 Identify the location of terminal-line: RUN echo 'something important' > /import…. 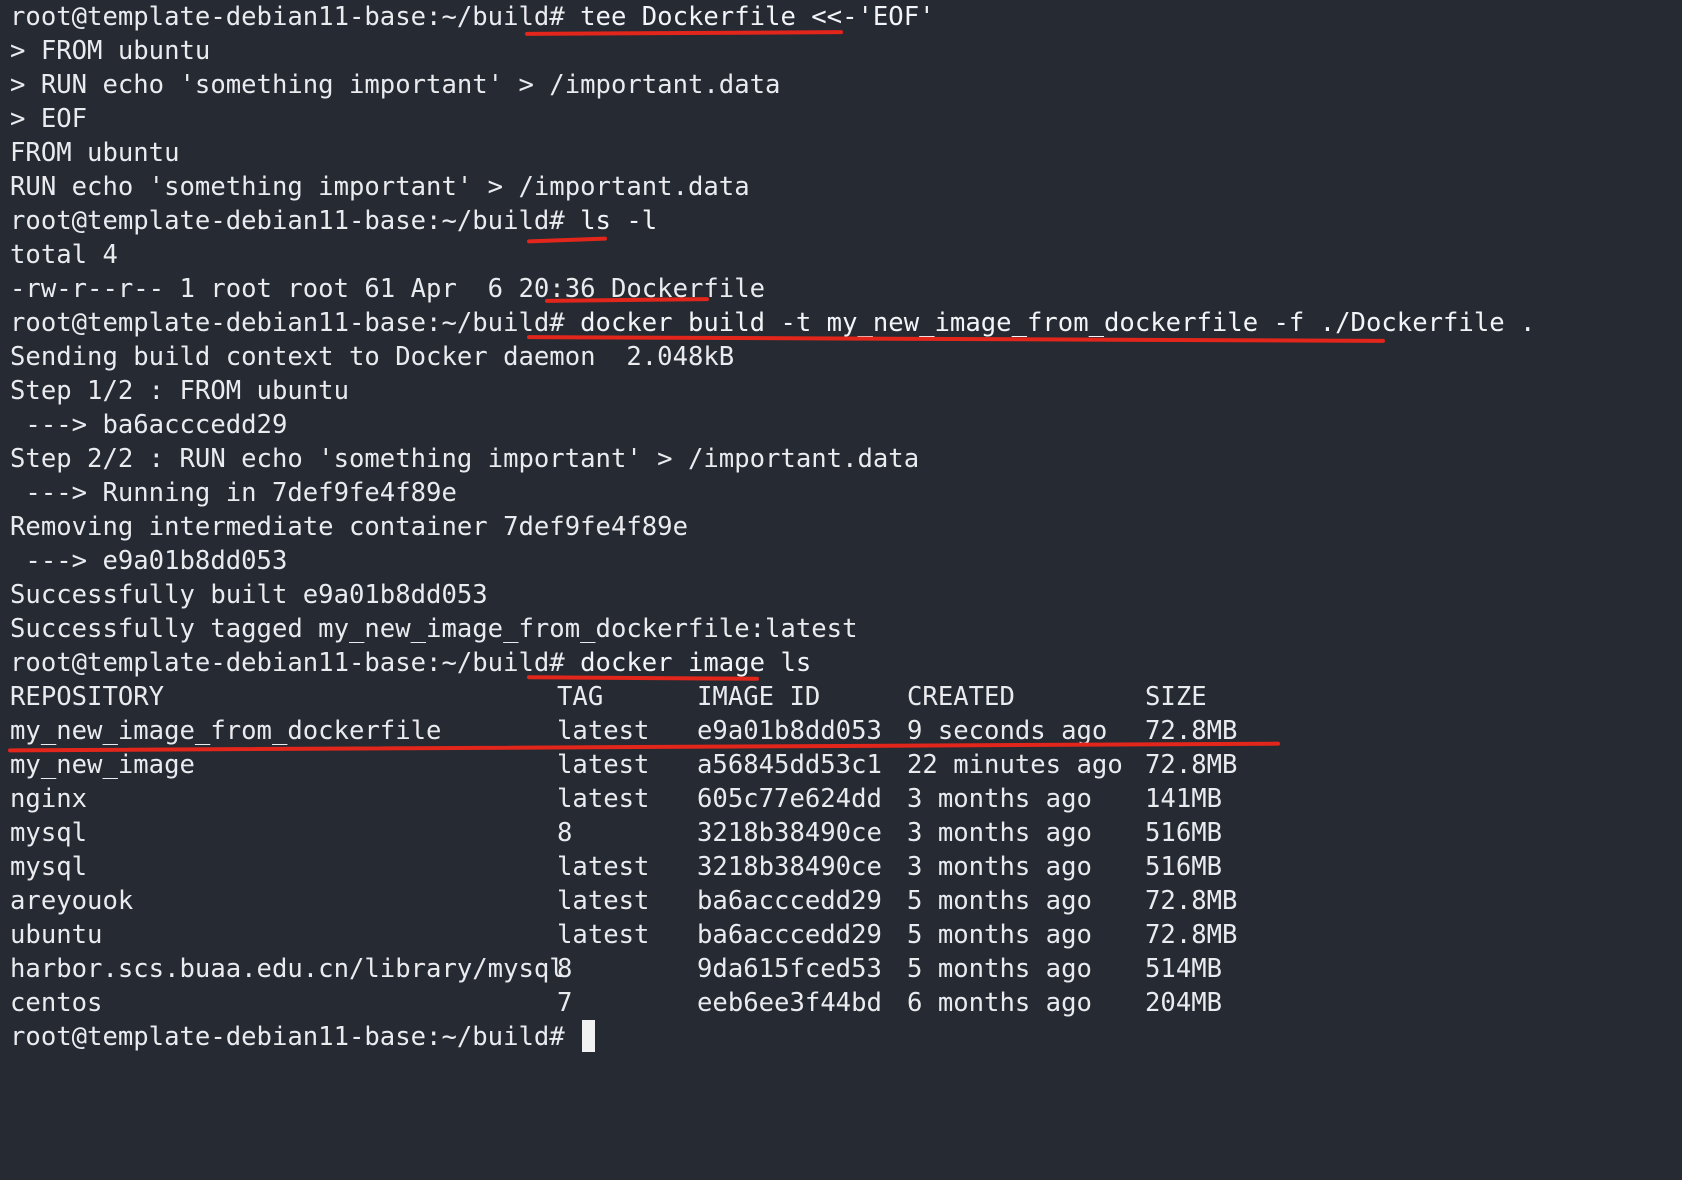
(380, 187).